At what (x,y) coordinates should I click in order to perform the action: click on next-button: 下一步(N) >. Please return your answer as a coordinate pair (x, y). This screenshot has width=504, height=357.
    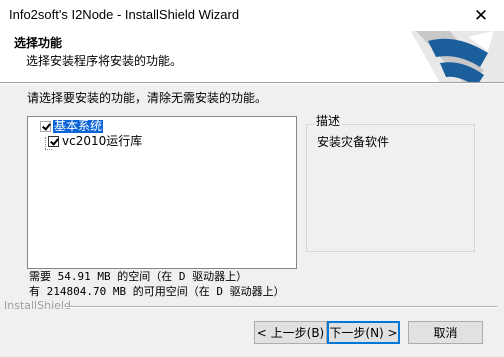
    Looking at the image, I should click on (363, 332).